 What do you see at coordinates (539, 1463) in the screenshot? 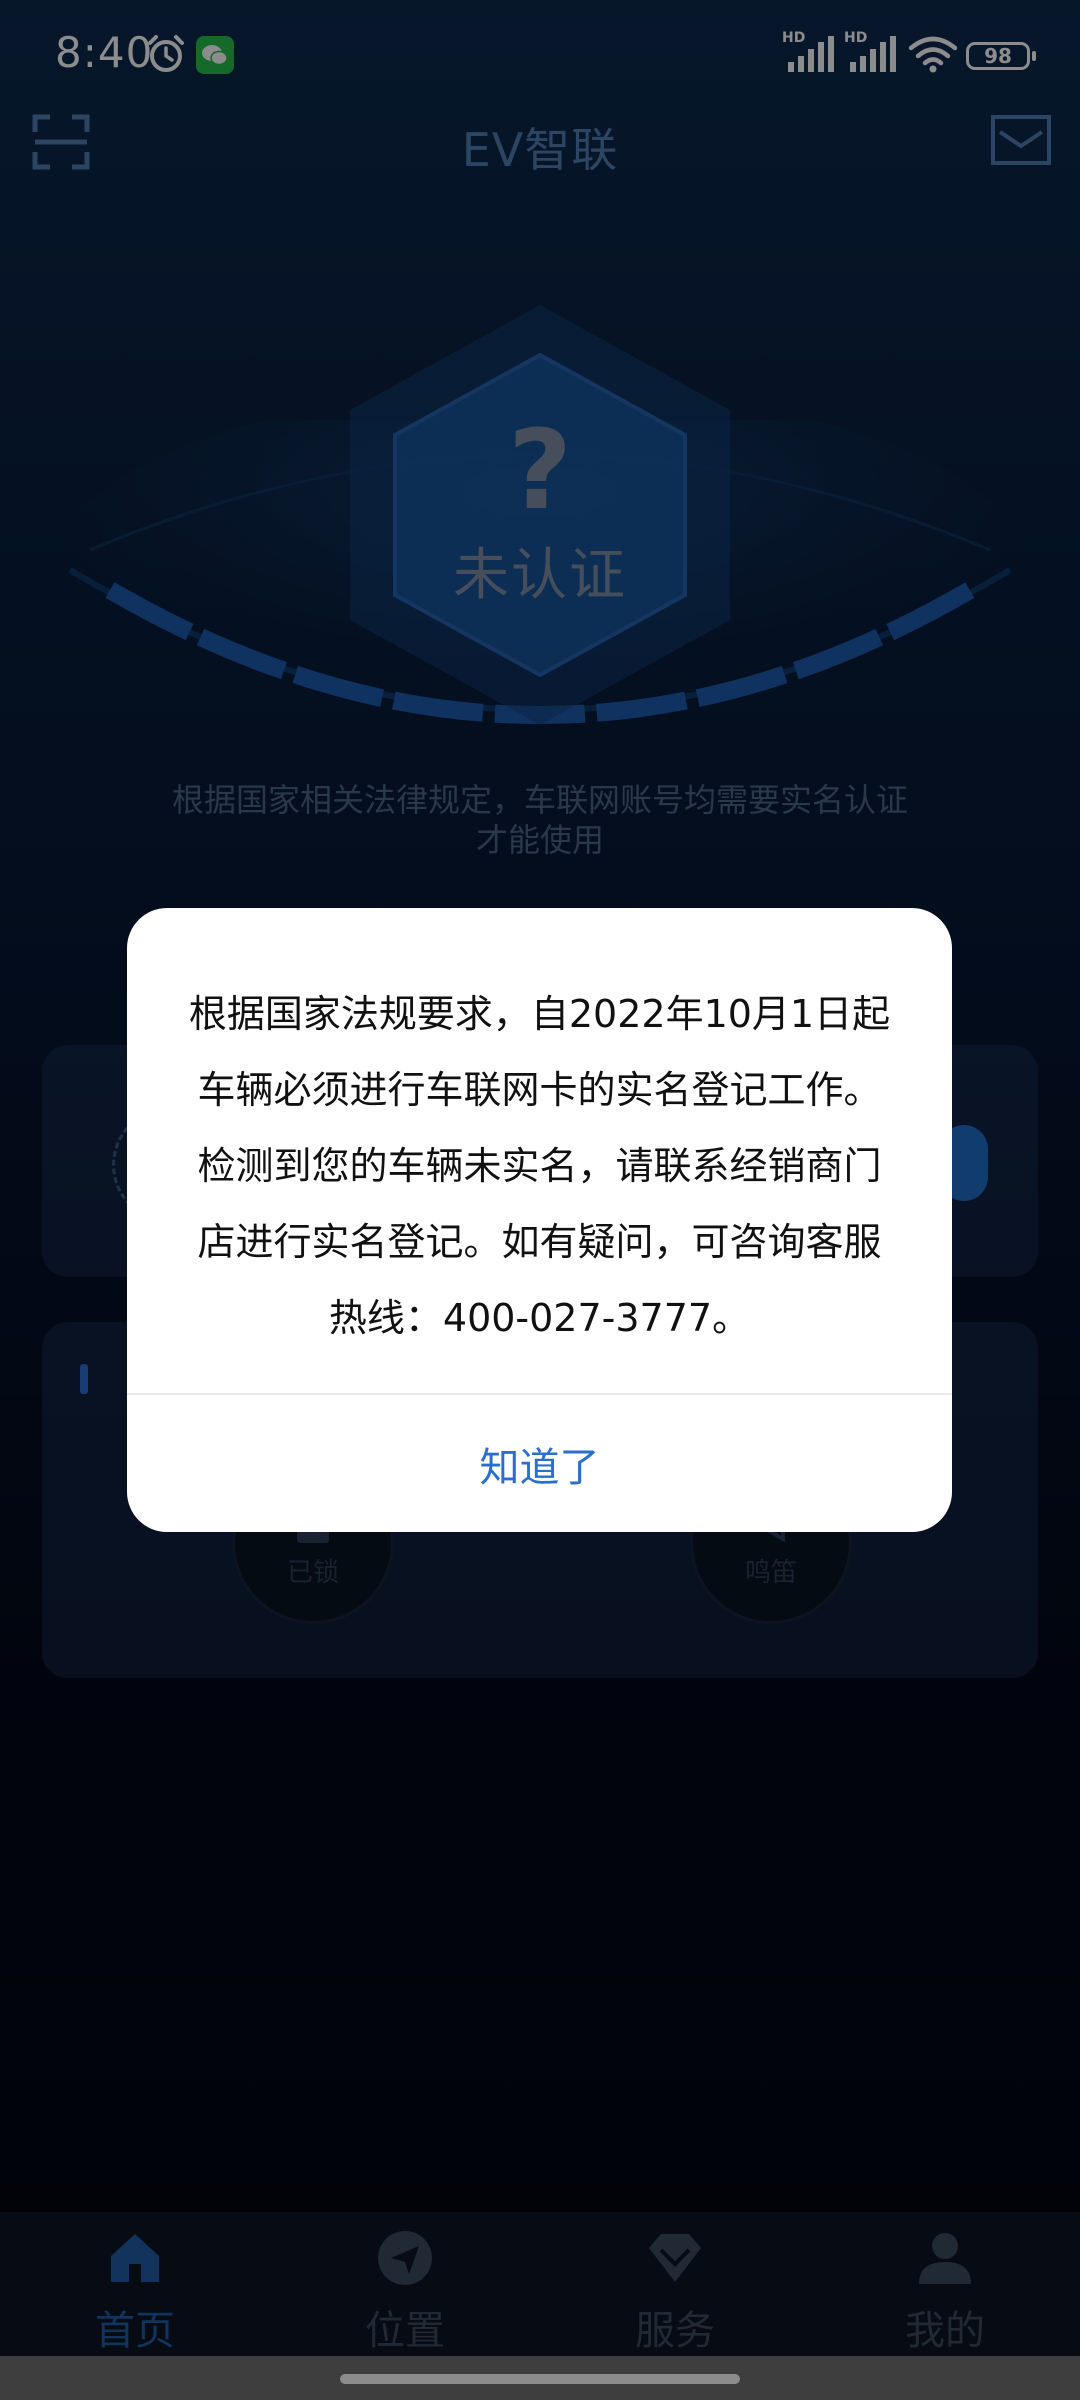
I see `confirm-button: 知道了` at bounding box center [539, 1463].